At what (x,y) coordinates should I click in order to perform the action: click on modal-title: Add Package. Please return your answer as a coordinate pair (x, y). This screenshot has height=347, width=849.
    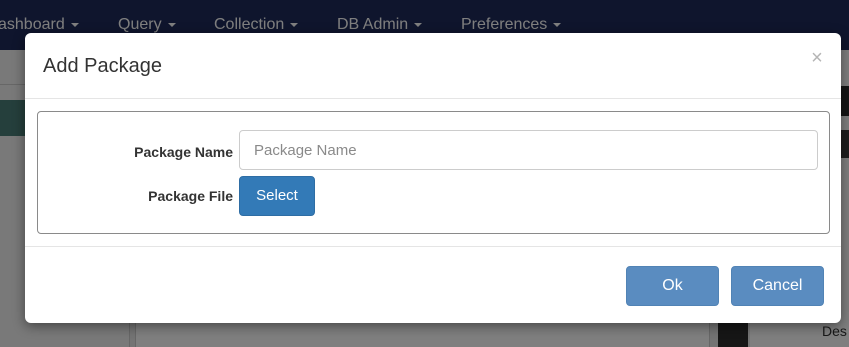
    Looking at the image, I should click on (102, 66).